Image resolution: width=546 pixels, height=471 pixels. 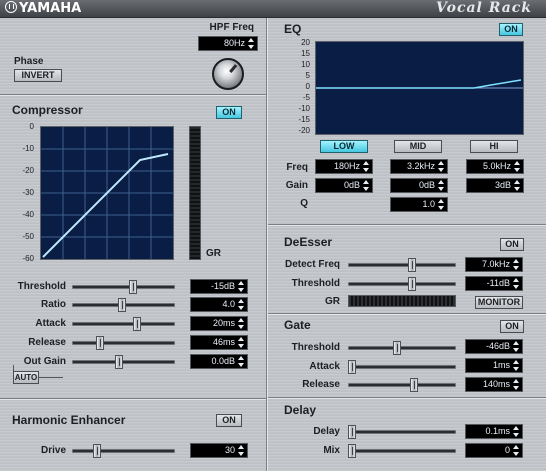 I want to click on gate-threshold-slider, so click(x=402, y=348).